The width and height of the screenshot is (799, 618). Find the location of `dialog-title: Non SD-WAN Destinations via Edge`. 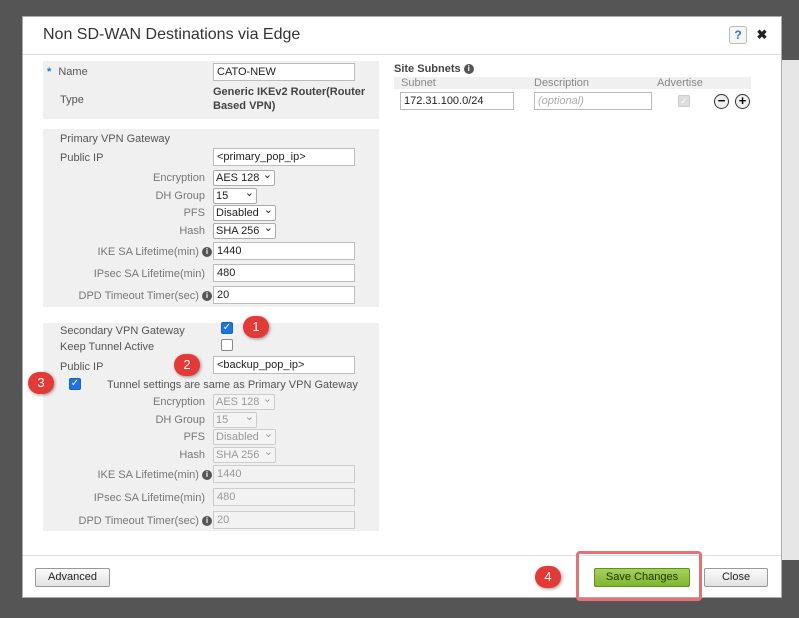

dialog-title: Non SD-WAN Destinations via Edge is located at coordinates (172, 34).